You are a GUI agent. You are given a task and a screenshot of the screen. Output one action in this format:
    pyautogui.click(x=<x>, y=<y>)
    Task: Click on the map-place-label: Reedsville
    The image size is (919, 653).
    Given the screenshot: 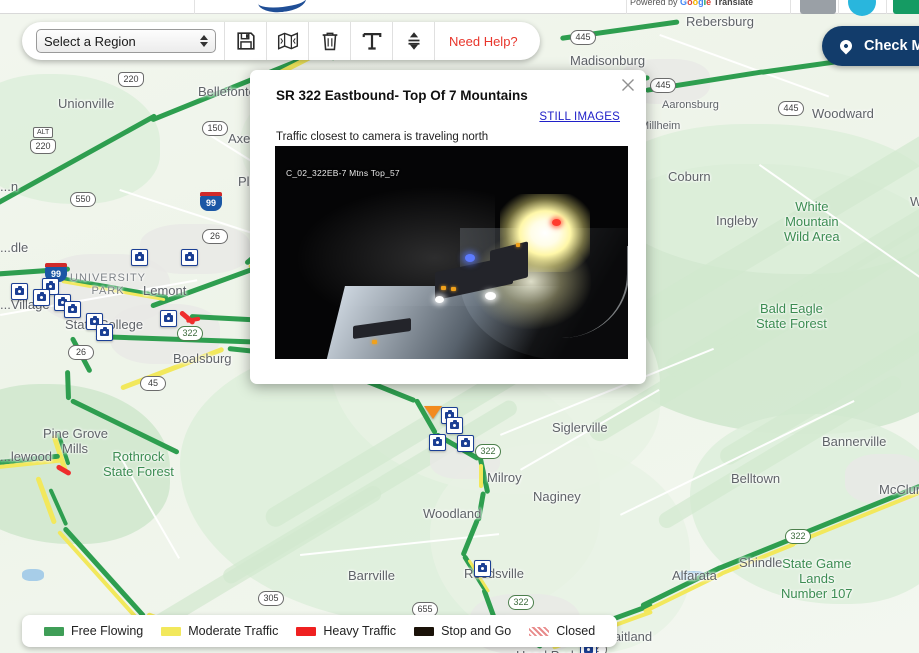 What is the action you would take?
    pyautogui.click(x=494, y=573)
    